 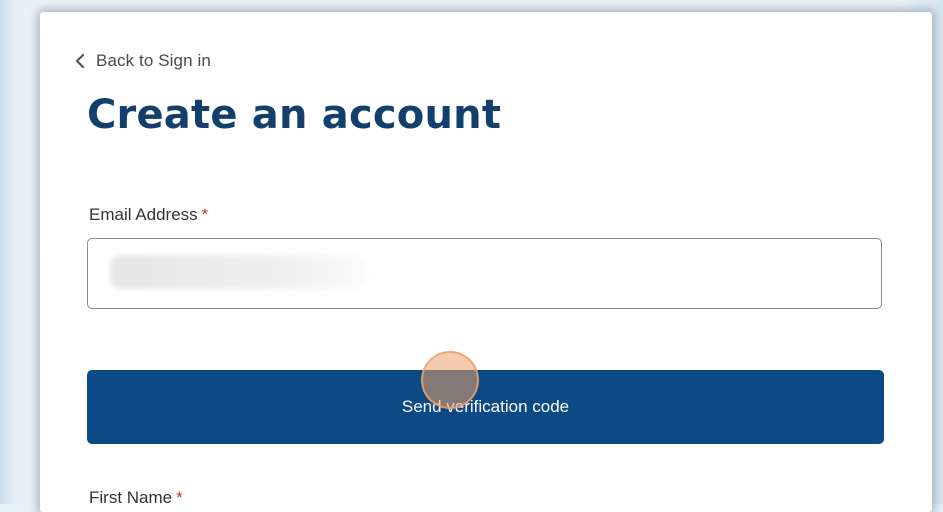 I want to click on chevron-left-icon, so click(x=80, y=61).